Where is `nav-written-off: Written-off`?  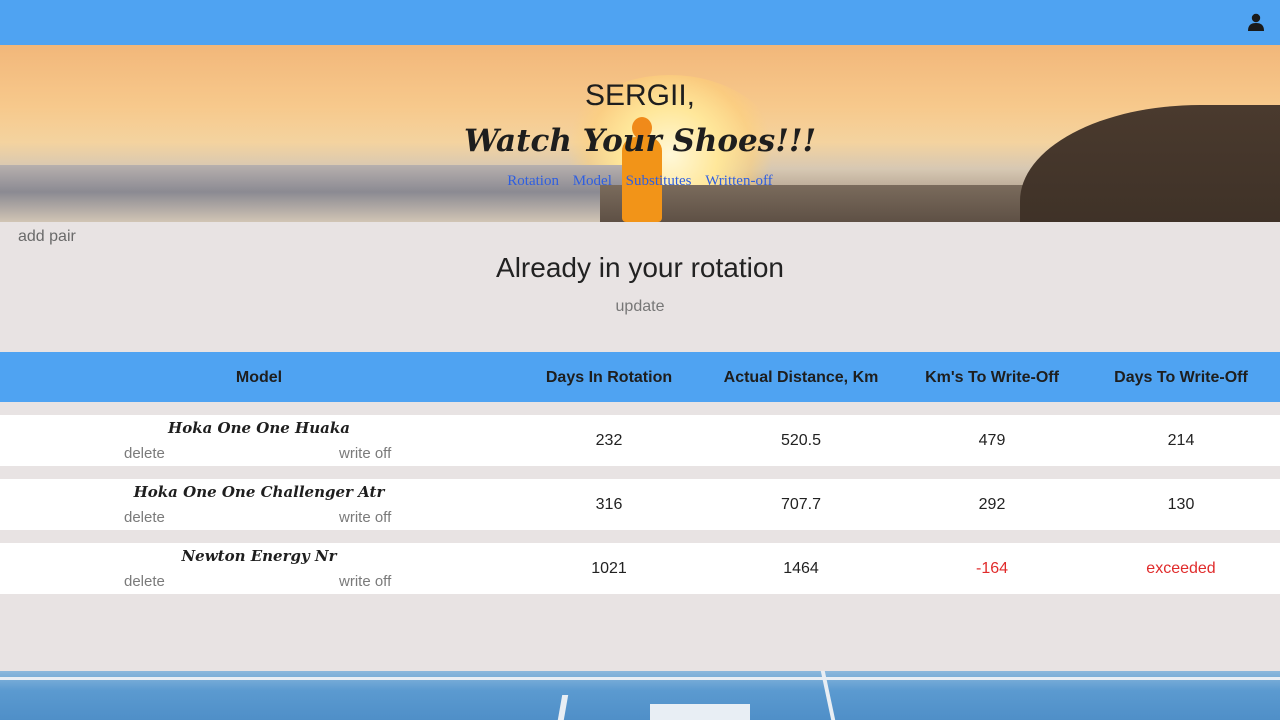
nav-written-off: Written-off is located at coordinates (738, 181).